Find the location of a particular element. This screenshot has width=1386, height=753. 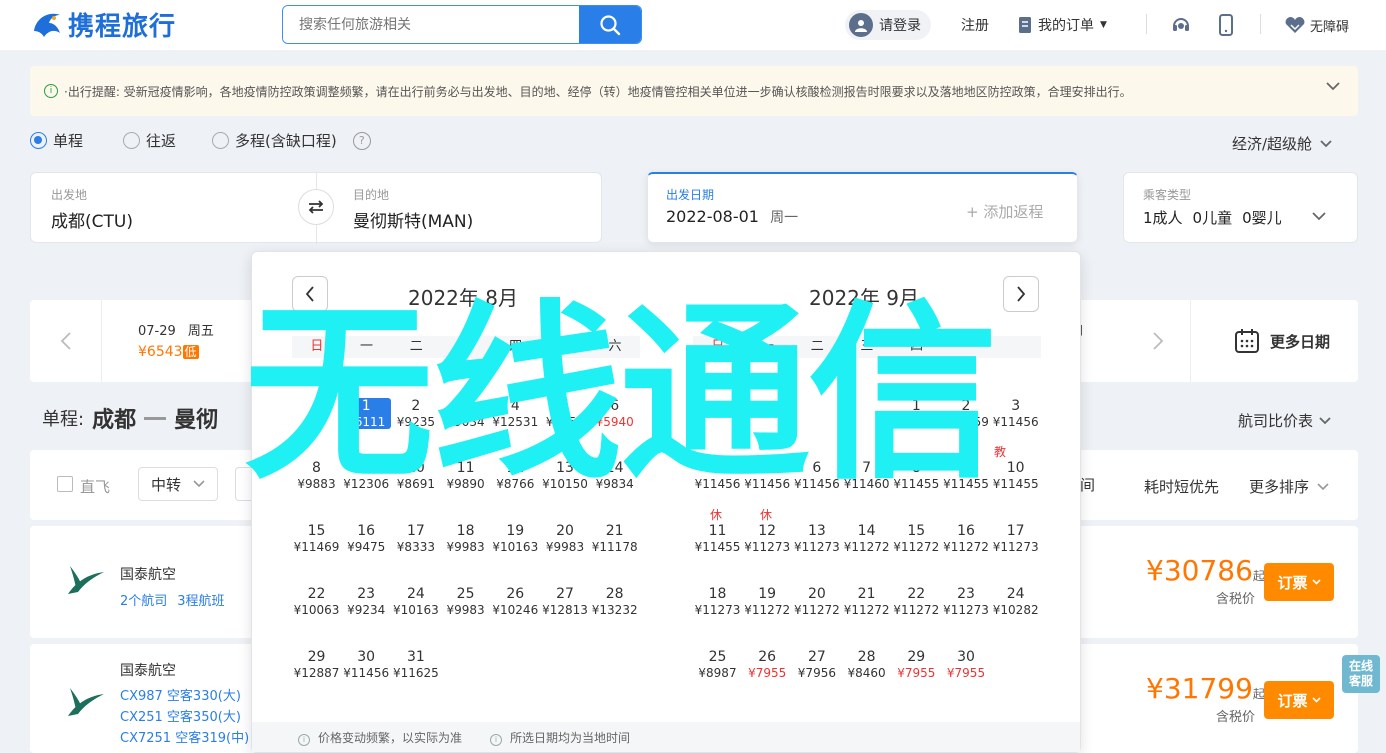

accessibility-button: 无障碍 is located at coordinates (1316, 25).